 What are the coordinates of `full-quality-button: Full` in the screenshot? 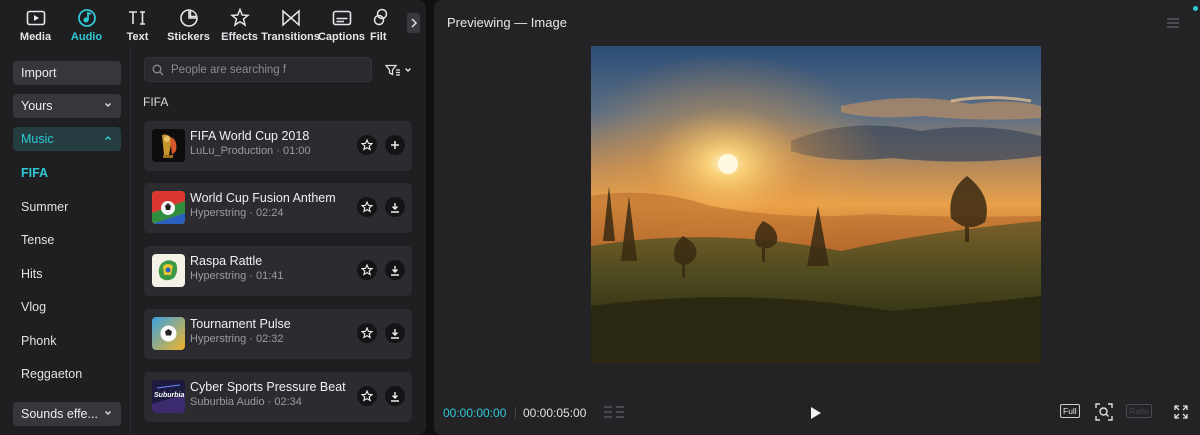 It's located at (1070, 411).